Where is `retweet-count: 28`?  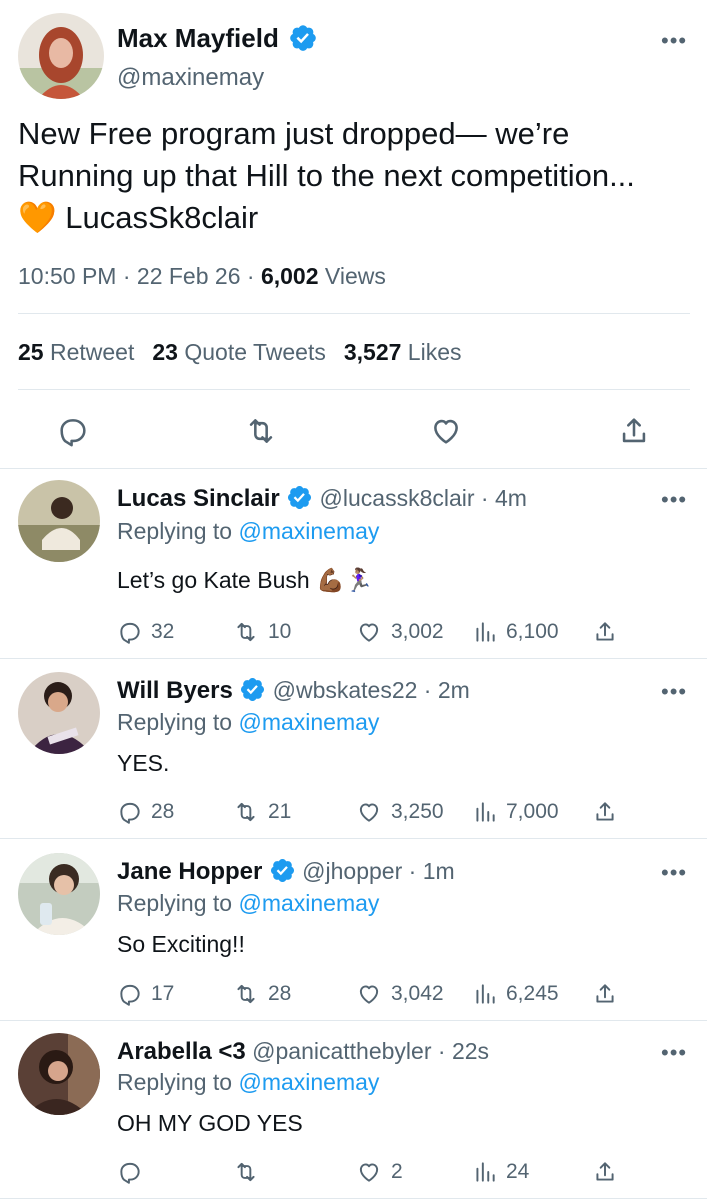
retweet-count: 28 is located at coordinates (261, 994).